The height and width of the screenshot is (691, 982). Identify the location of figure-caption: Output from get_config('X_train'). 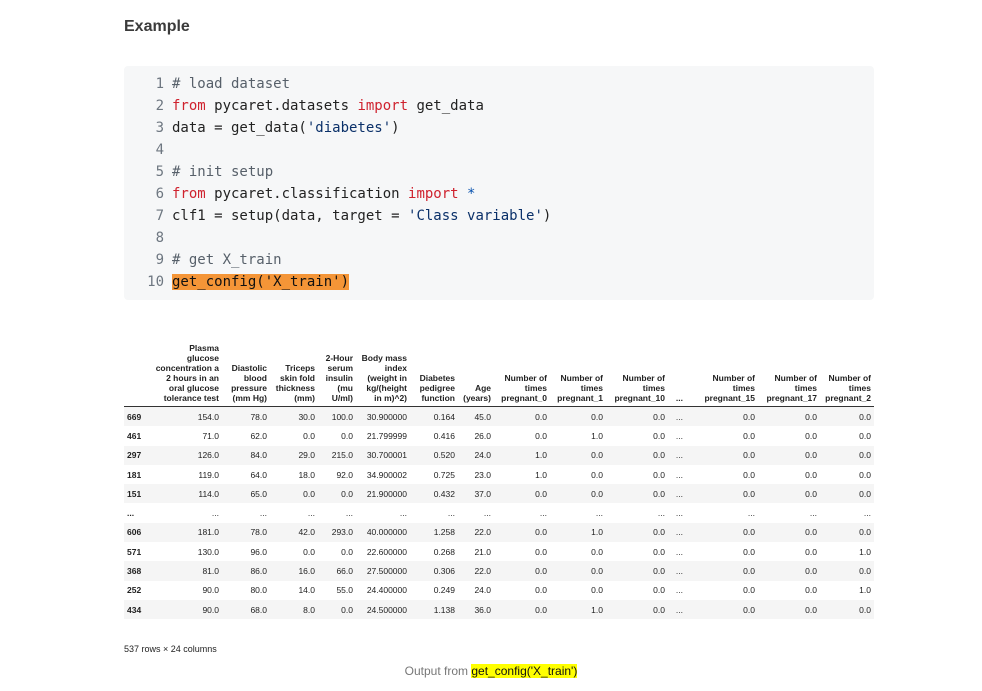
(491, 671).